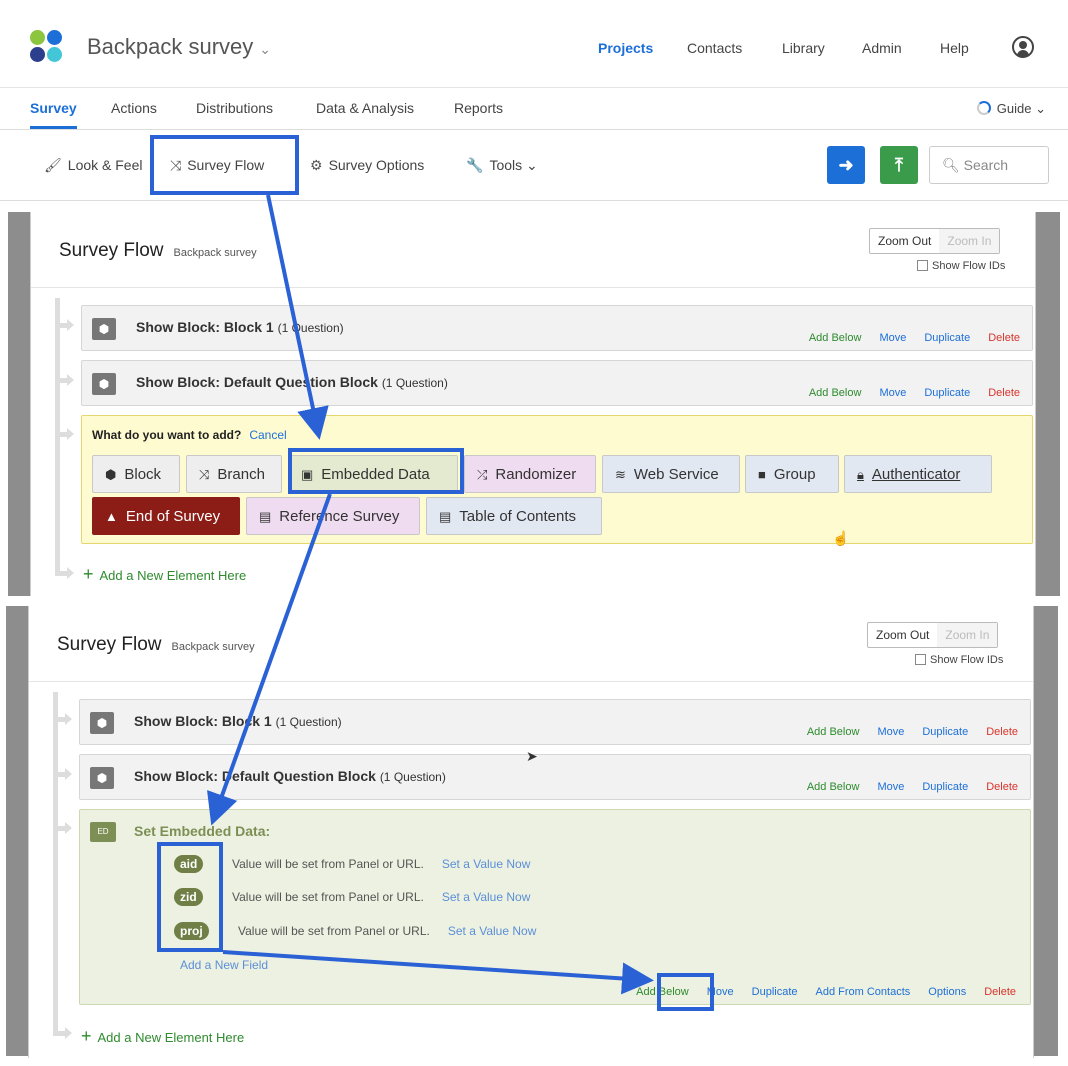 The height and width of the screenshot is (1066, 1068). Describe the element at coordinates (438, 972) in the screenshot. I see `arrow-to-move` at that location.